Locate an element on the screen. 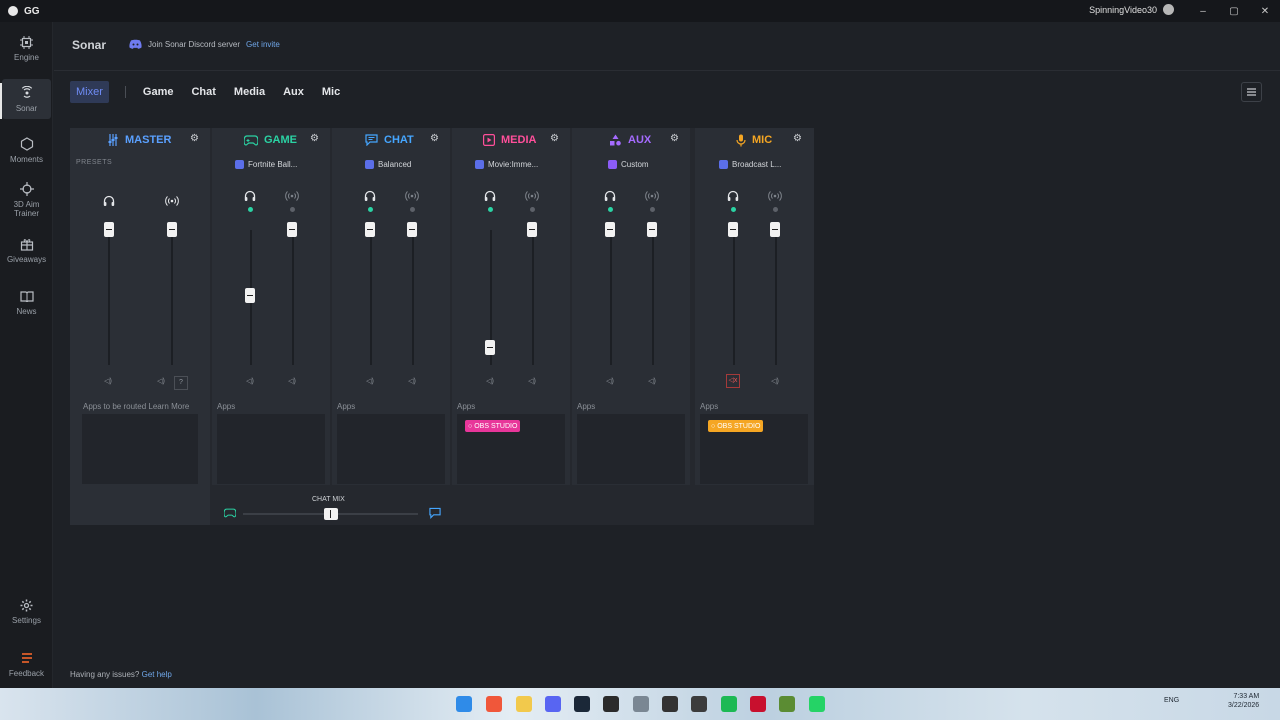 The height and width of the screenshot is (720, 1280). mic-app-chip: ○ OBS STUDIO is located at coordinates (736, 426).